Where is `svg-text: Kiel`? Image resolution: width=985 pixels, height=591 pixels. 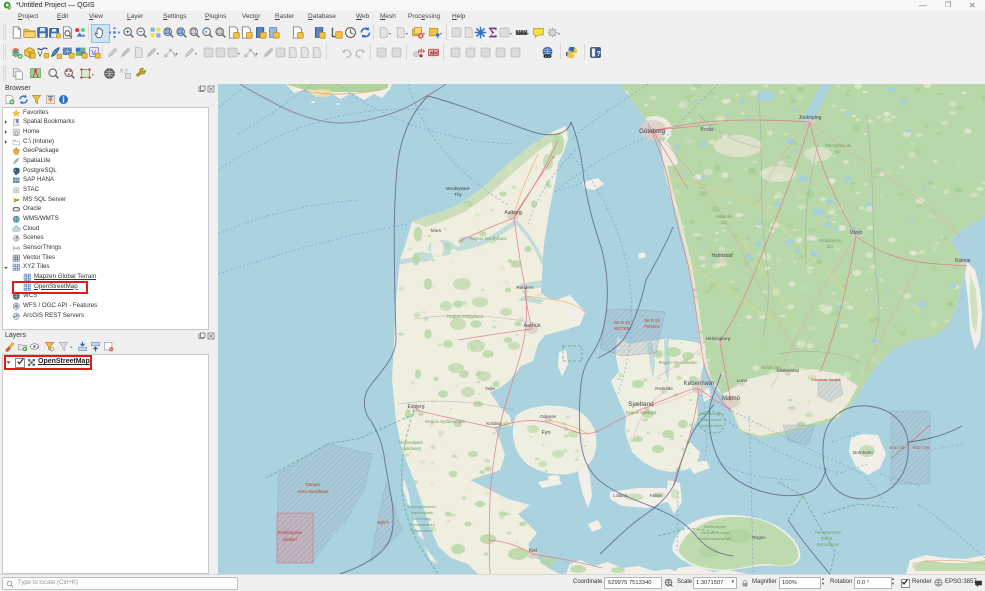
svg-text: Kiel is located at coordinates (533, 551).